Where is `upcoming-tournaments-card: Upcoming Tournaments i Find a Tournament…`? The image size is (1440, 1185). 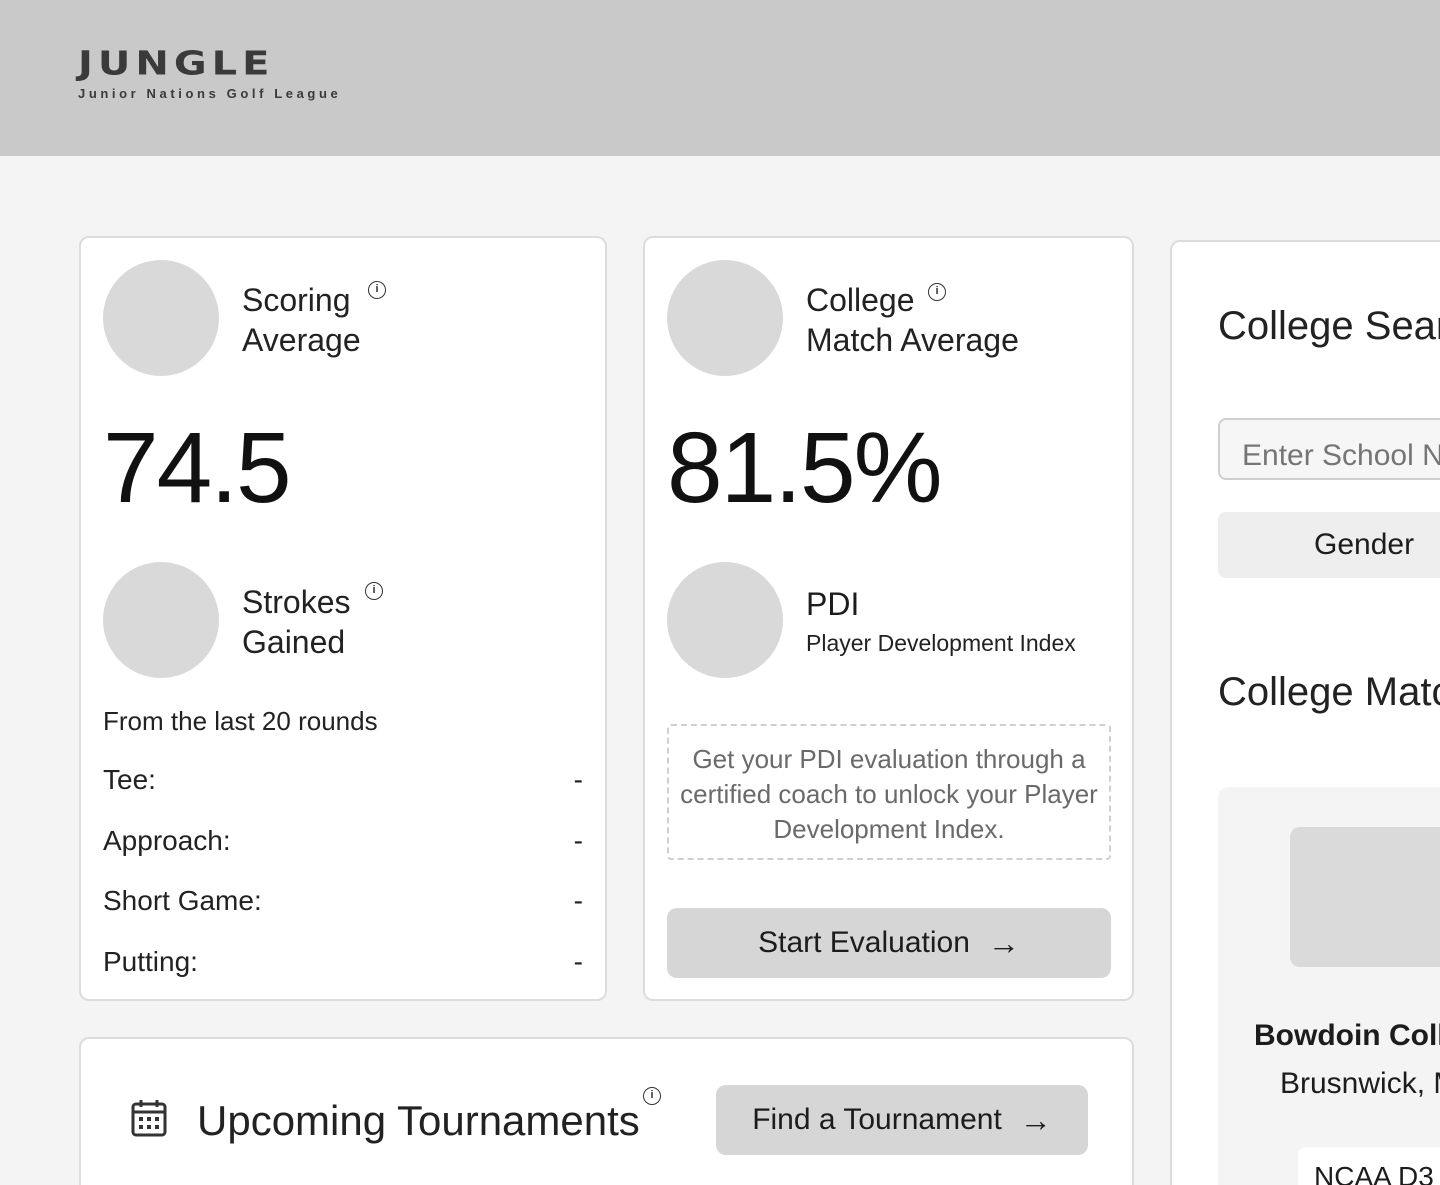
upcoming-tournaments-card: Upcoming Tournaments i Find a Tournament… is located at coordinates (606, 1111).